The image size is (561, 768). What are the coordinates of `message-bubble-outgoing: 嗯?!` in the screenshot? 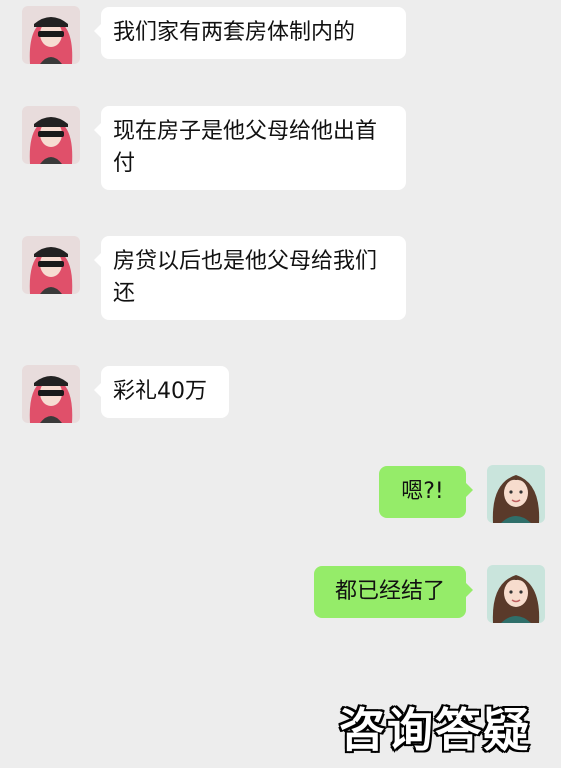 It's located at (426, 492).